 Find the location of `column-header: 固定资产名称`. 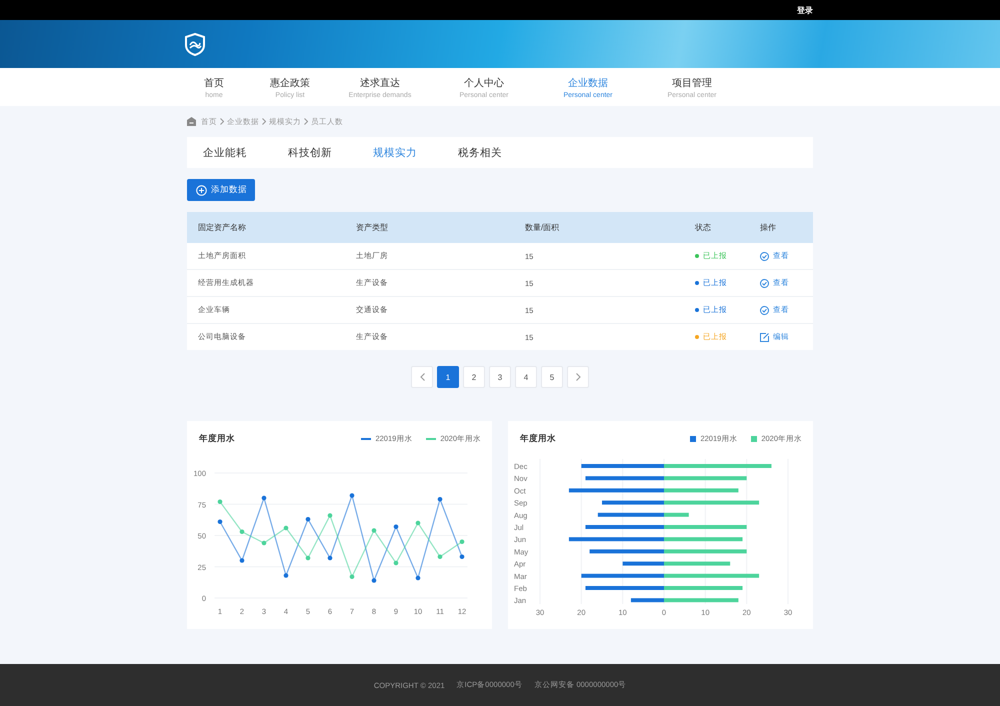

column-header: 固定资产名称 is located at coordinates (222, 227).